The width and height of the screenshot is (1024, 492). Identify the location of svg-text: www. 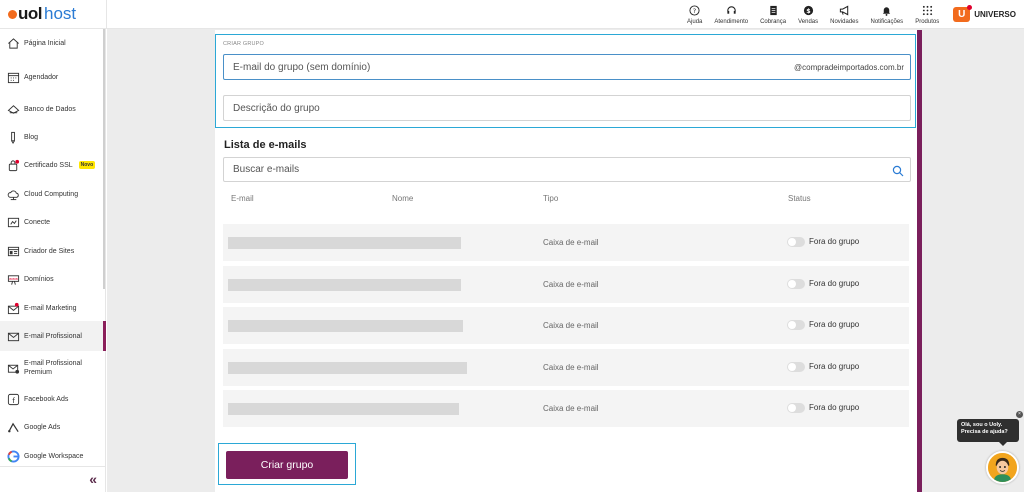
(12, 279).